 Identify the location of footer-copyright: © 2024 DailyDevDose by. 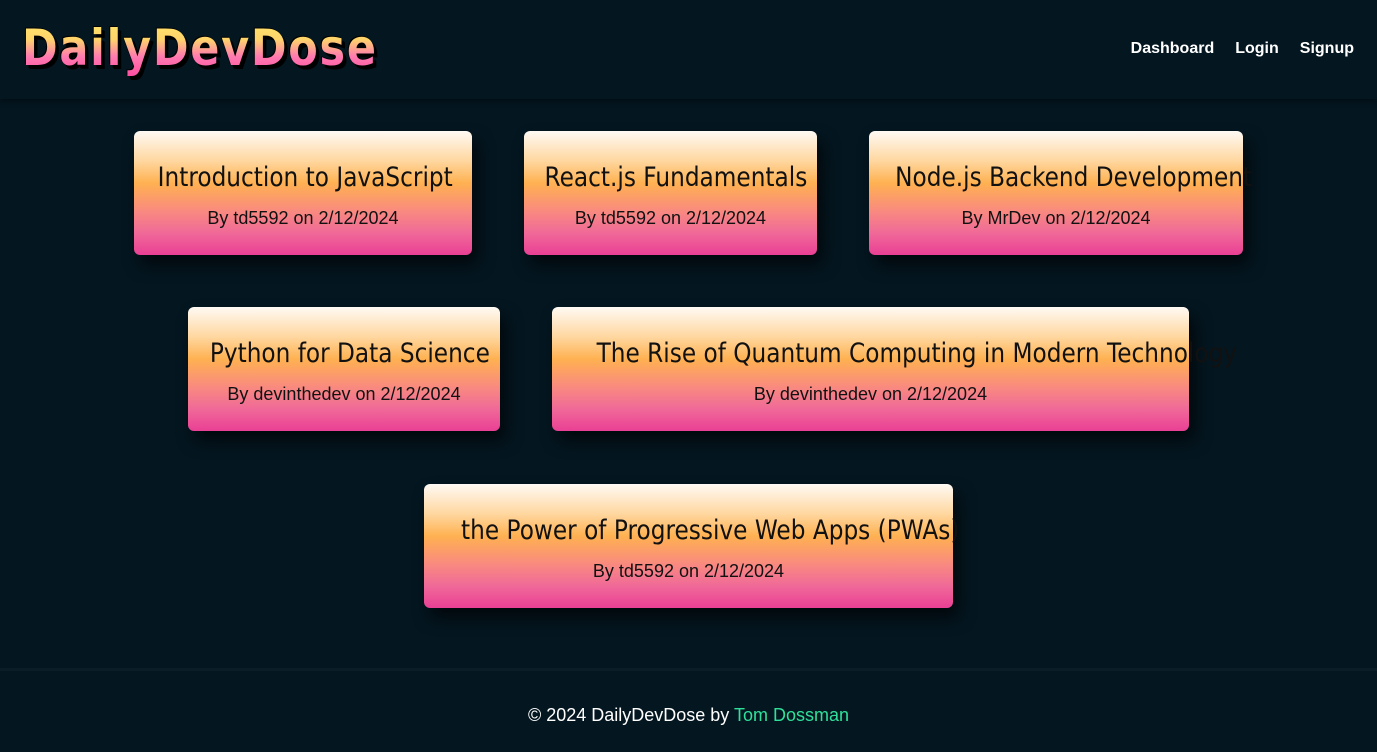
(630, 715).